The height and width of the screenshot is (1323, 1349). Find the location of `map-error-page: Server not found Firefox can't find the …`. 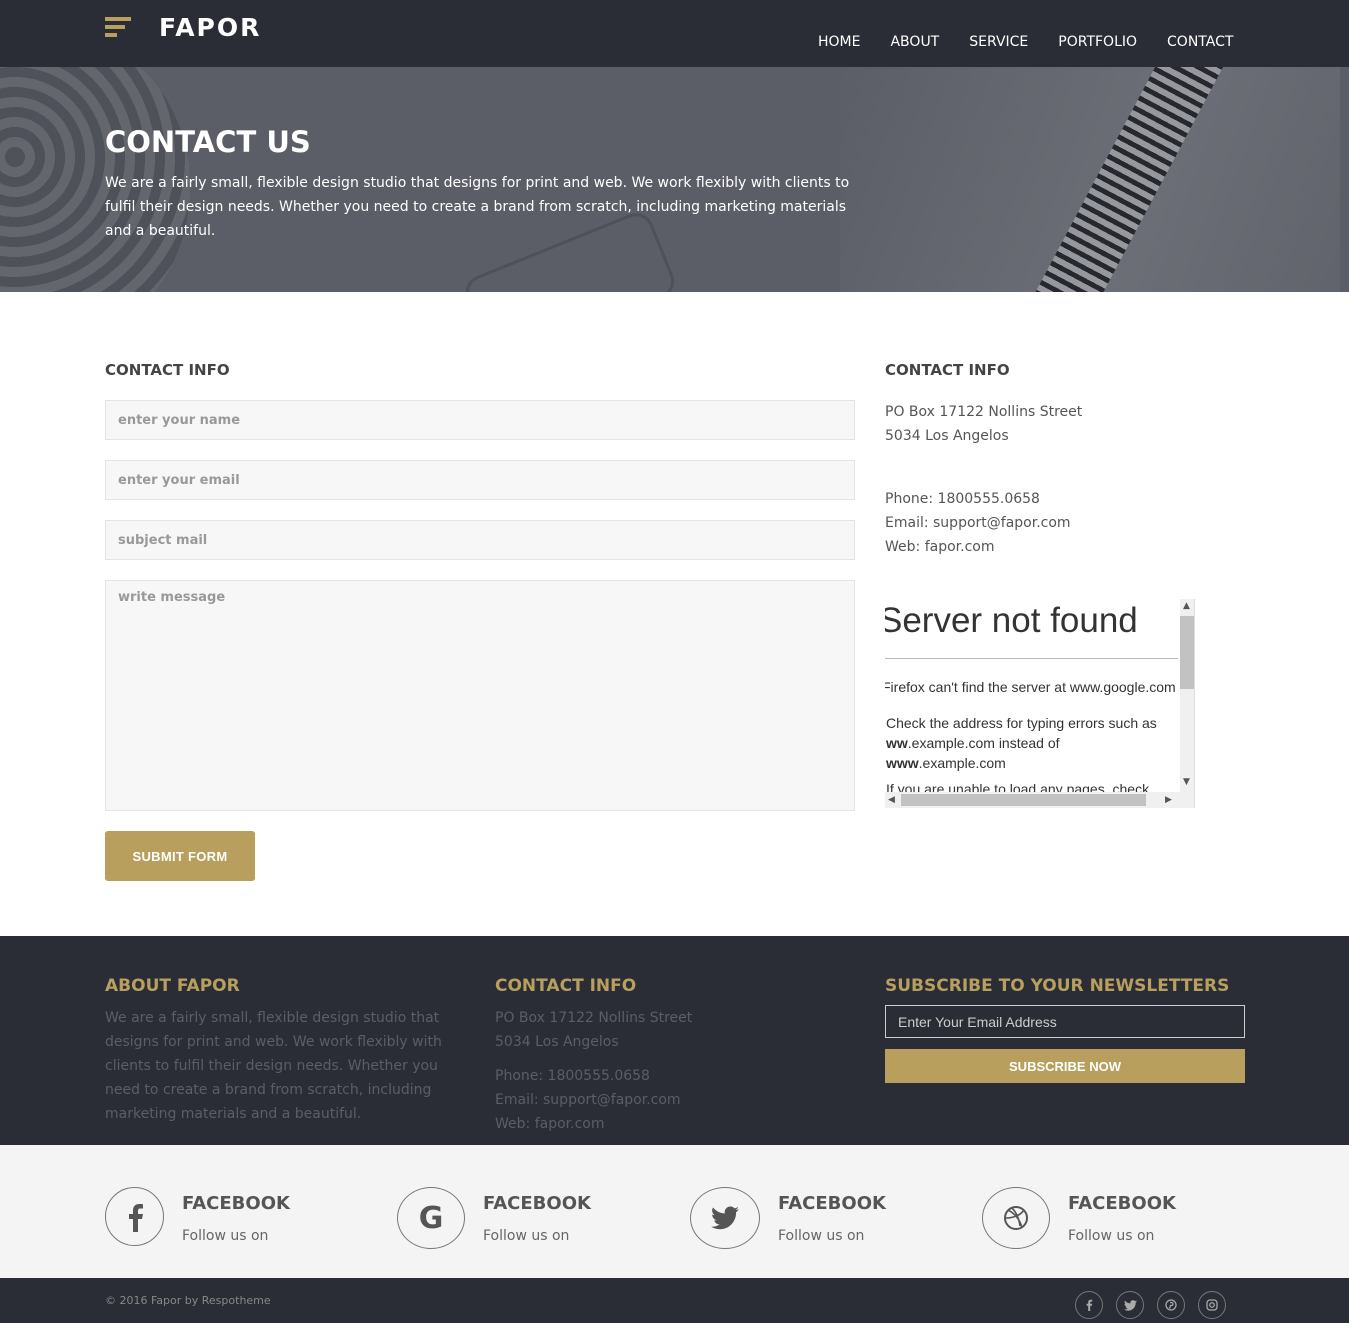

map-error-page: Server not found Firefox can't find the … is located at coordinates (1032, 695).